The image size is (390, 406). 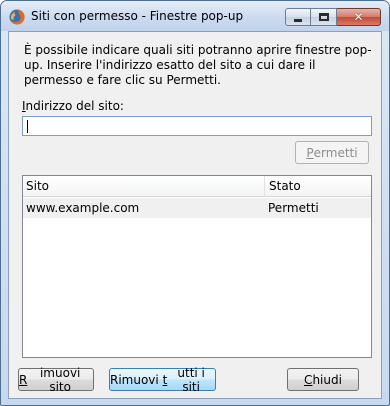 I want to click on close-button: Chiudi, so click(x=323, y=379).